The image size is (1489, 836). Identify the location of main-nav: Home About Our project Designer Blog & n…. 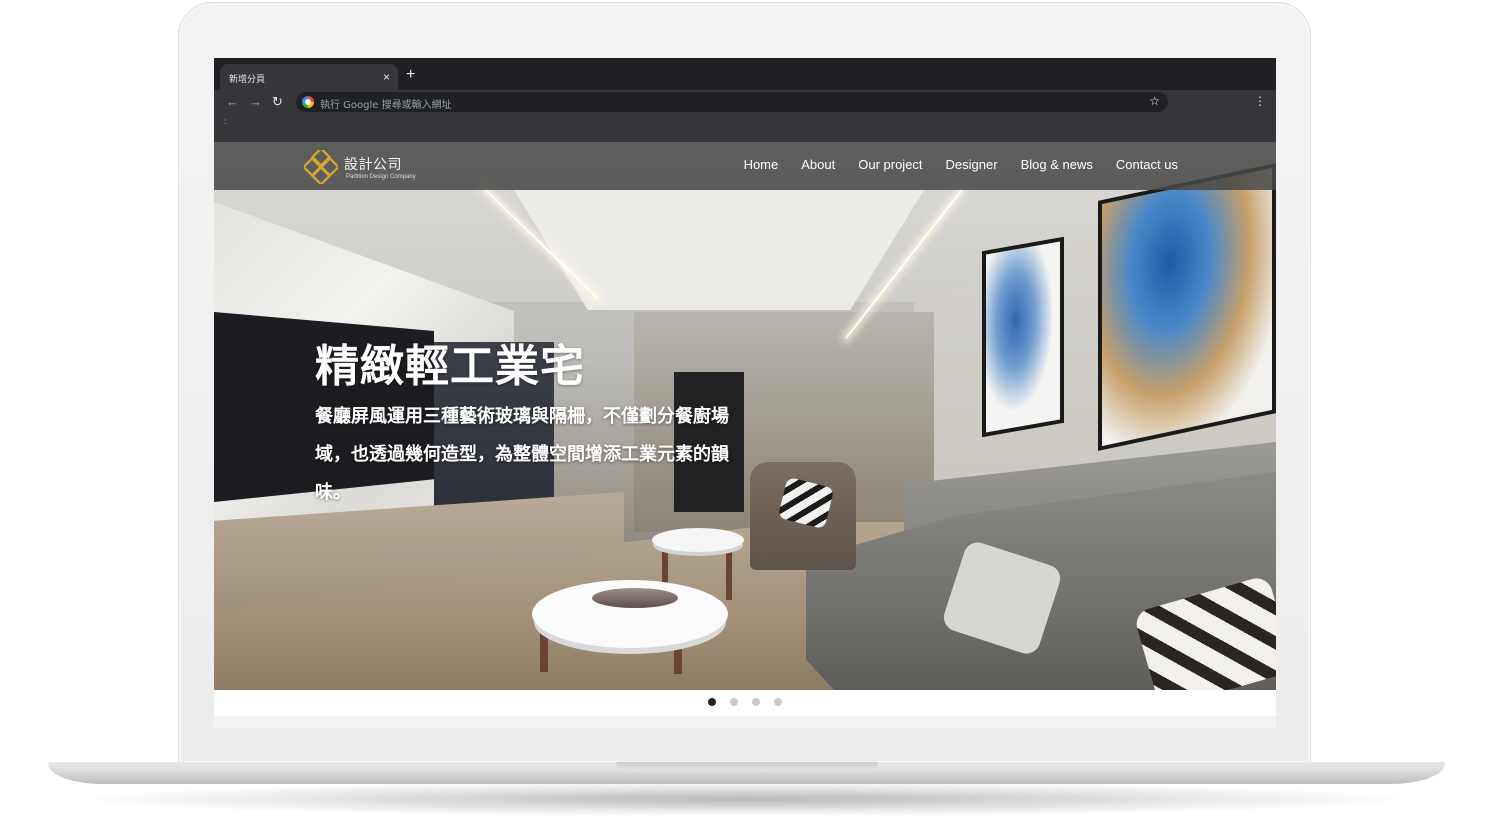
(961, 164).